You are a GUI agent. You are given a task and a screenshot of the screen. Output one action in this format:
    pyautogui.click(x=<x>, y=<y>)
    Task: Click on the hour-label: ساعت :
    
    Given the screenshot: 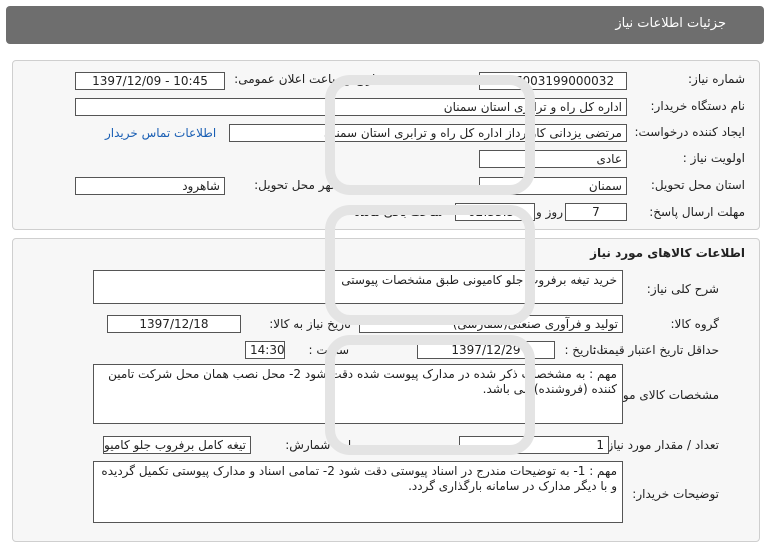 What is the action you would take?
    pyautogui.click(x=328, y=350)
    